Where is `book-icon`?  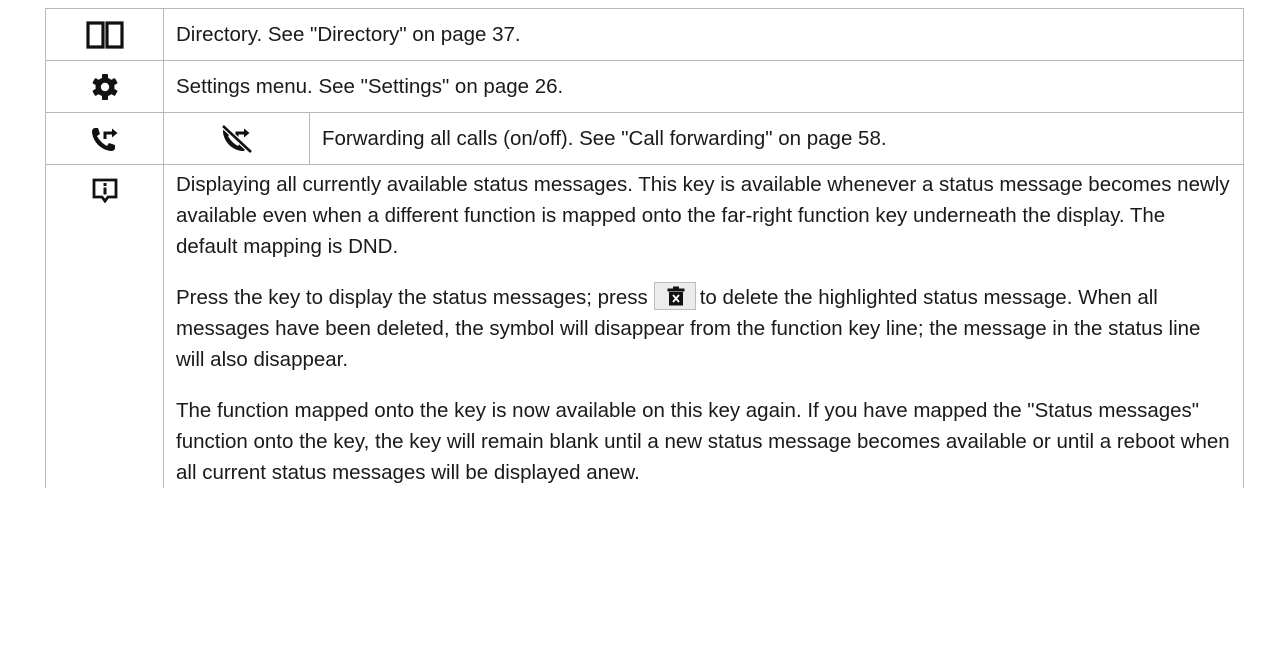 book-icon is located at coordinates (104, 34).